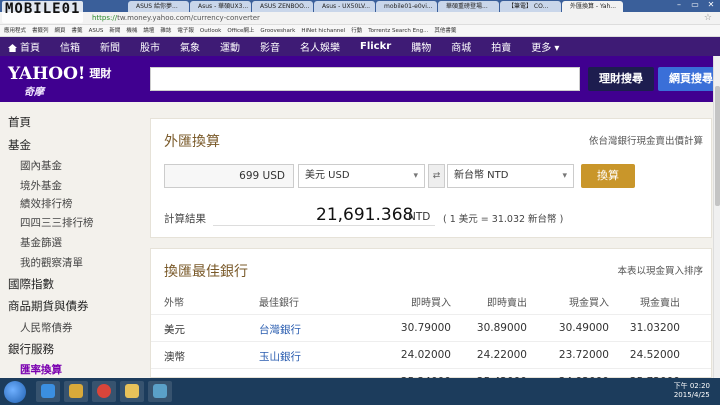 This screenshot has height=405, width=720. Describe the element at coordinates (57, 222) in the screenshot. I see `sidebar-item: 四四三三排行榜` at that location.